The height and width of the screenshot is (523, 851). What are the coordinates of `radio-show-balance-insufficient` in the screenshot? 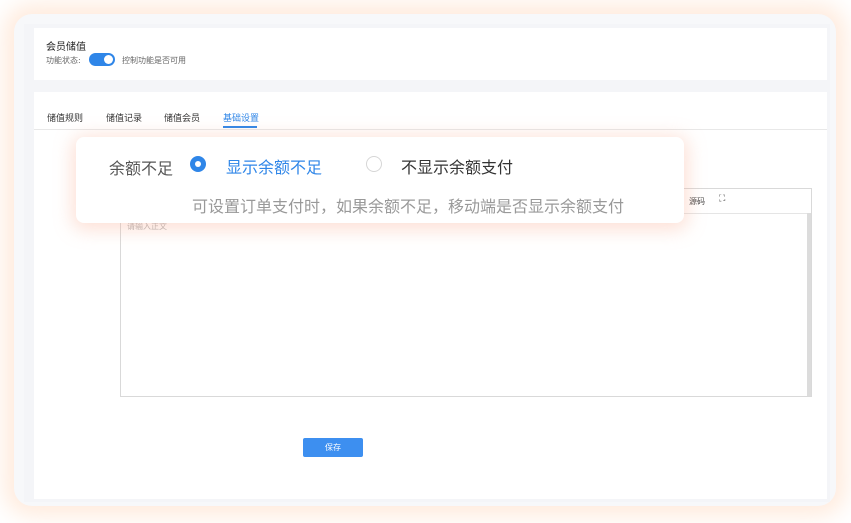 It's located at (198, 164).